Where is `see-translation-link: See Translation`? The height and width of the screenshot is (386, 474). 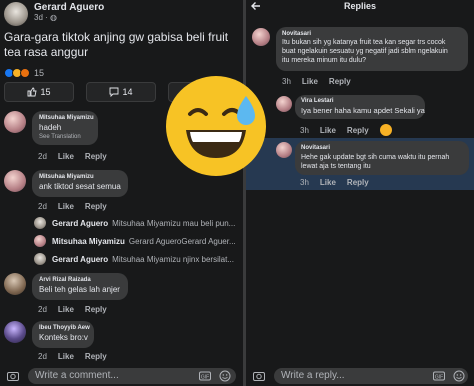 see-translation-link: See Translation is located at coordinates (65, 137).